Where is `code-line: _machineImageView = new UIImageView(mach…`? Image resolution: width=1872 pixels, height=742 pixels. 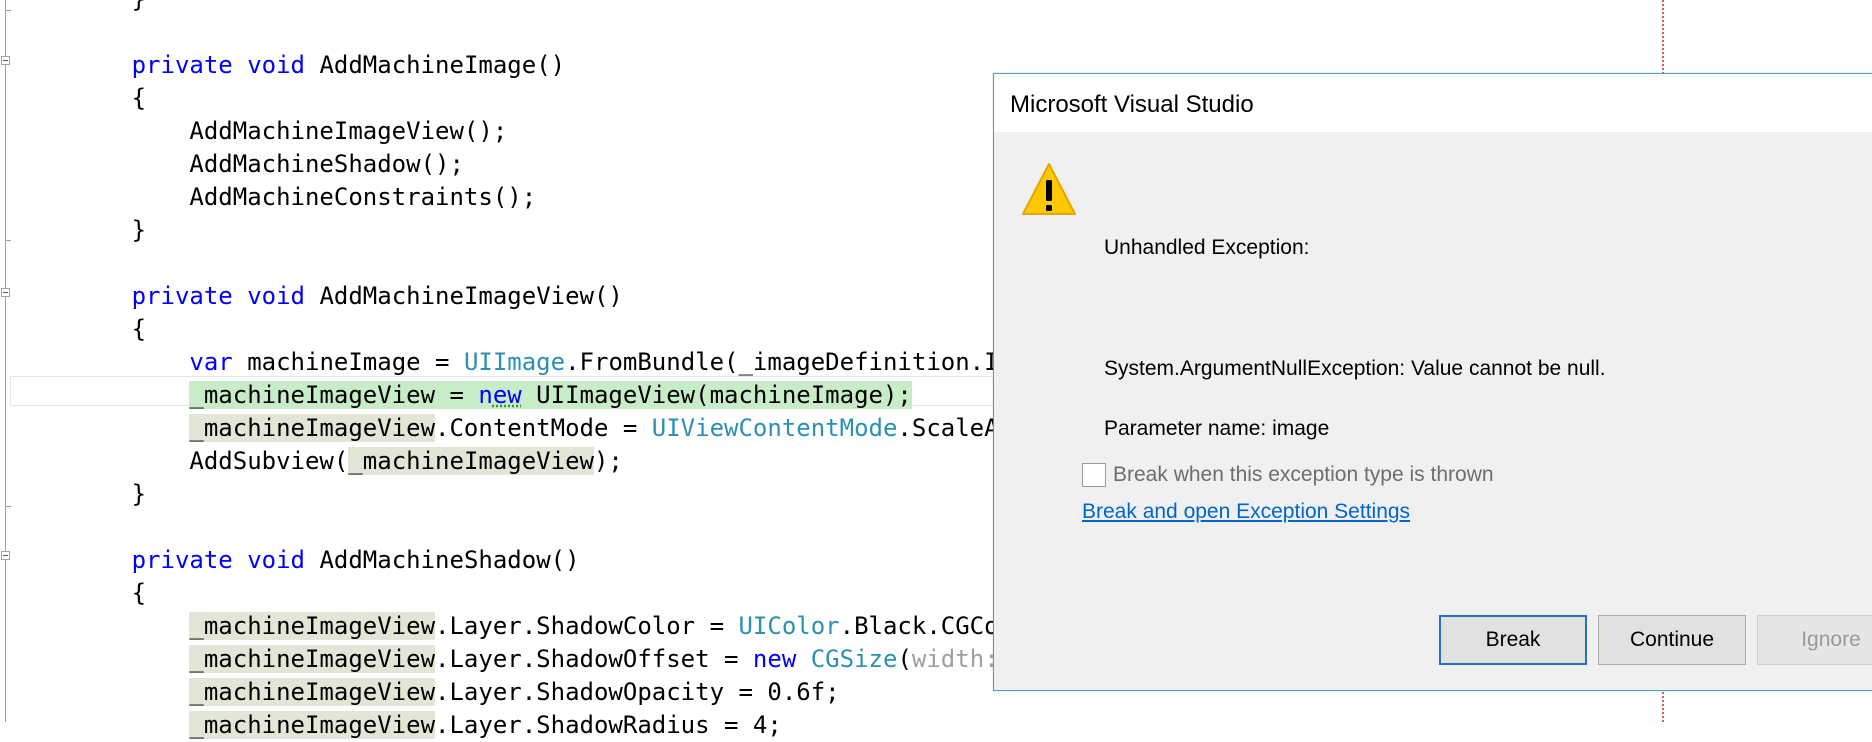
code-line: _machineImageView = new UIImageView(mach… is located at coordinates (464, 395).